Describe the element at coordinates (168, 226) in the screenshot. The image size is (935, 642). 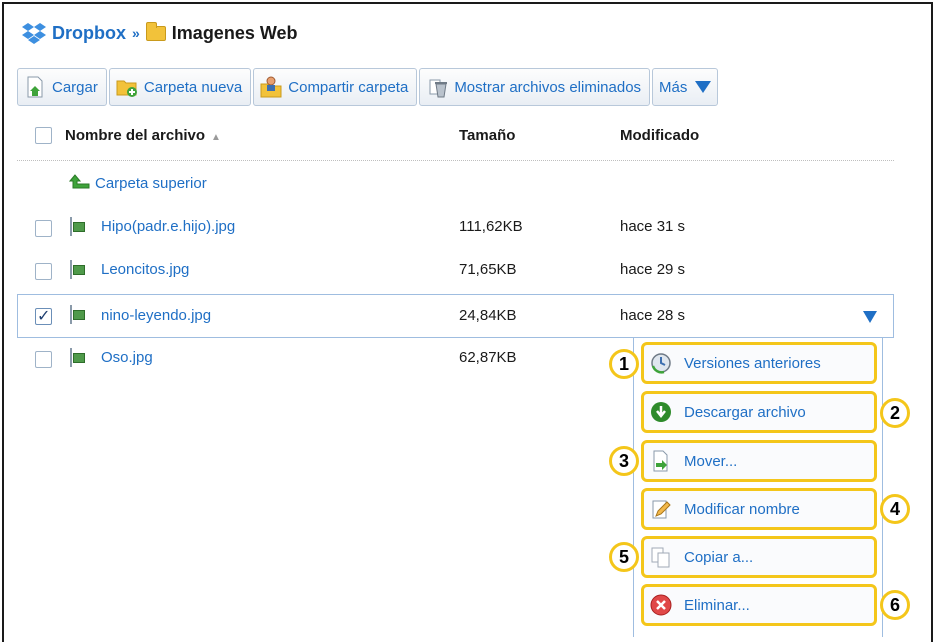
I see `file-name-link: Hipo(padr.e.hijo).jpg` at that location.